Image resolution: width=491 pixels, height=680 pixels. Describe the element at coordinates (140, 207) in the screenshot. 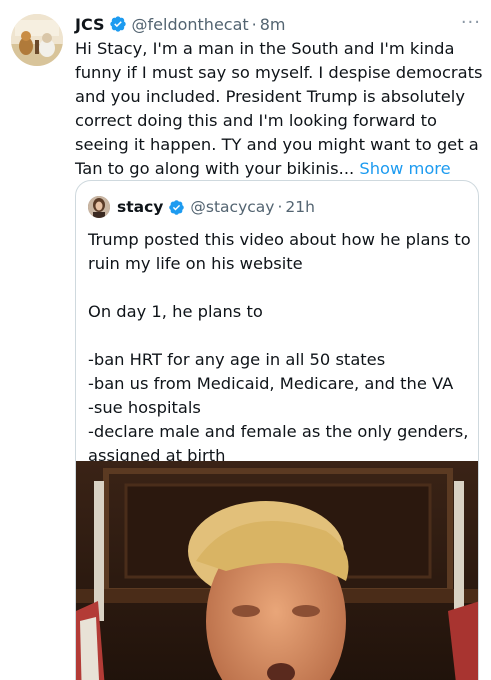

I see `quoted-author-name: stacy` at that location.